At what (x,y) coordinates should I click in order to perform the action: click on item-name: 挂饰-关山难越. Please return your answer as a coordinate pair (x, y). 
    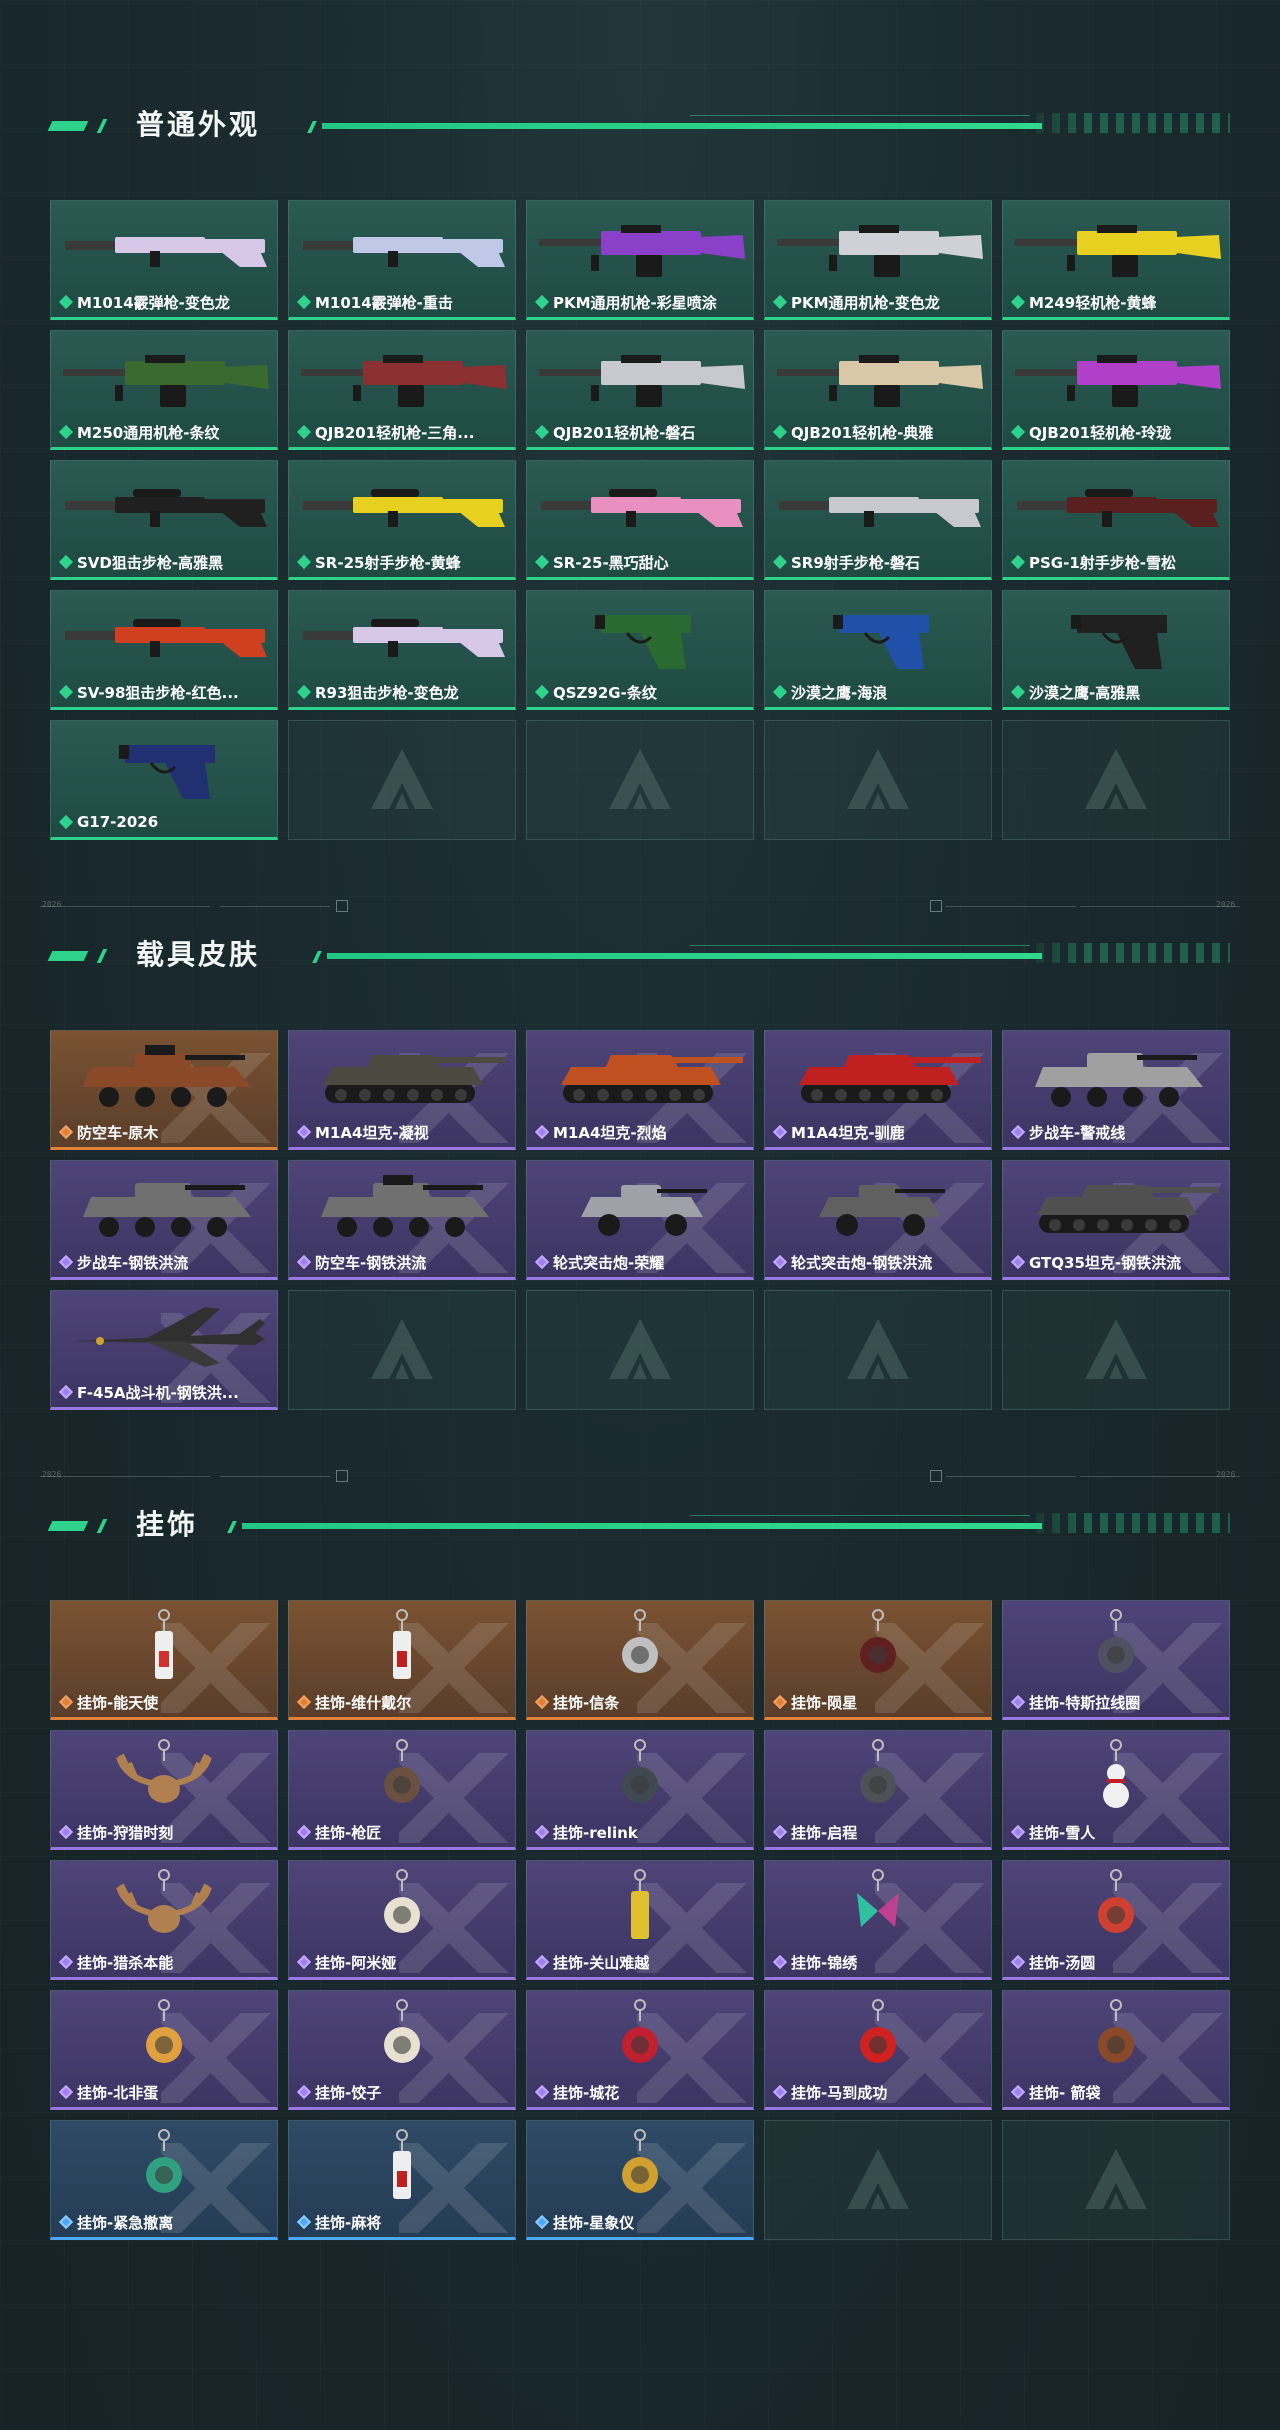
    Looking at the image, I should click on (601, 1962).